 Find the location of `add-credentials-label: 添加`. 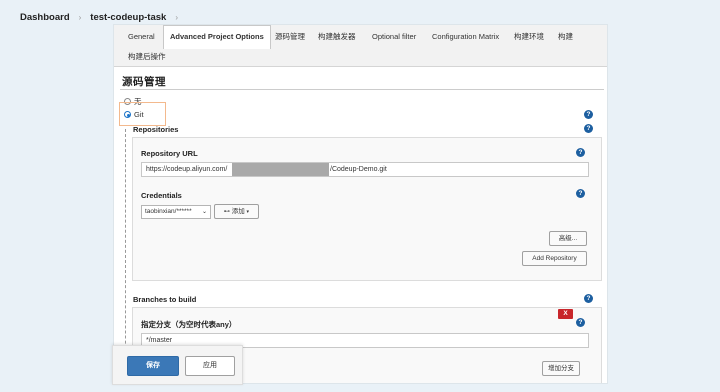

add-credentials-label: 添加 is located at coordinates (238, 211).